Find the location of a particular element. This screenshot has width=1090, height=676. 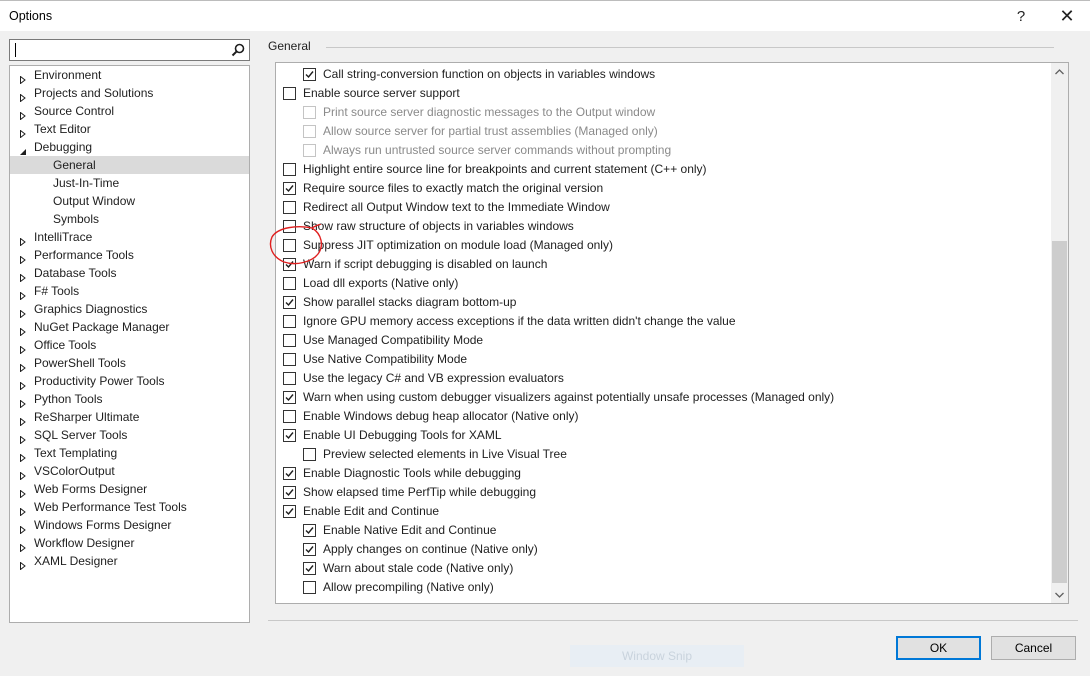

tree-item-label: SQL Server Tools is located at coordinates (81, 435).